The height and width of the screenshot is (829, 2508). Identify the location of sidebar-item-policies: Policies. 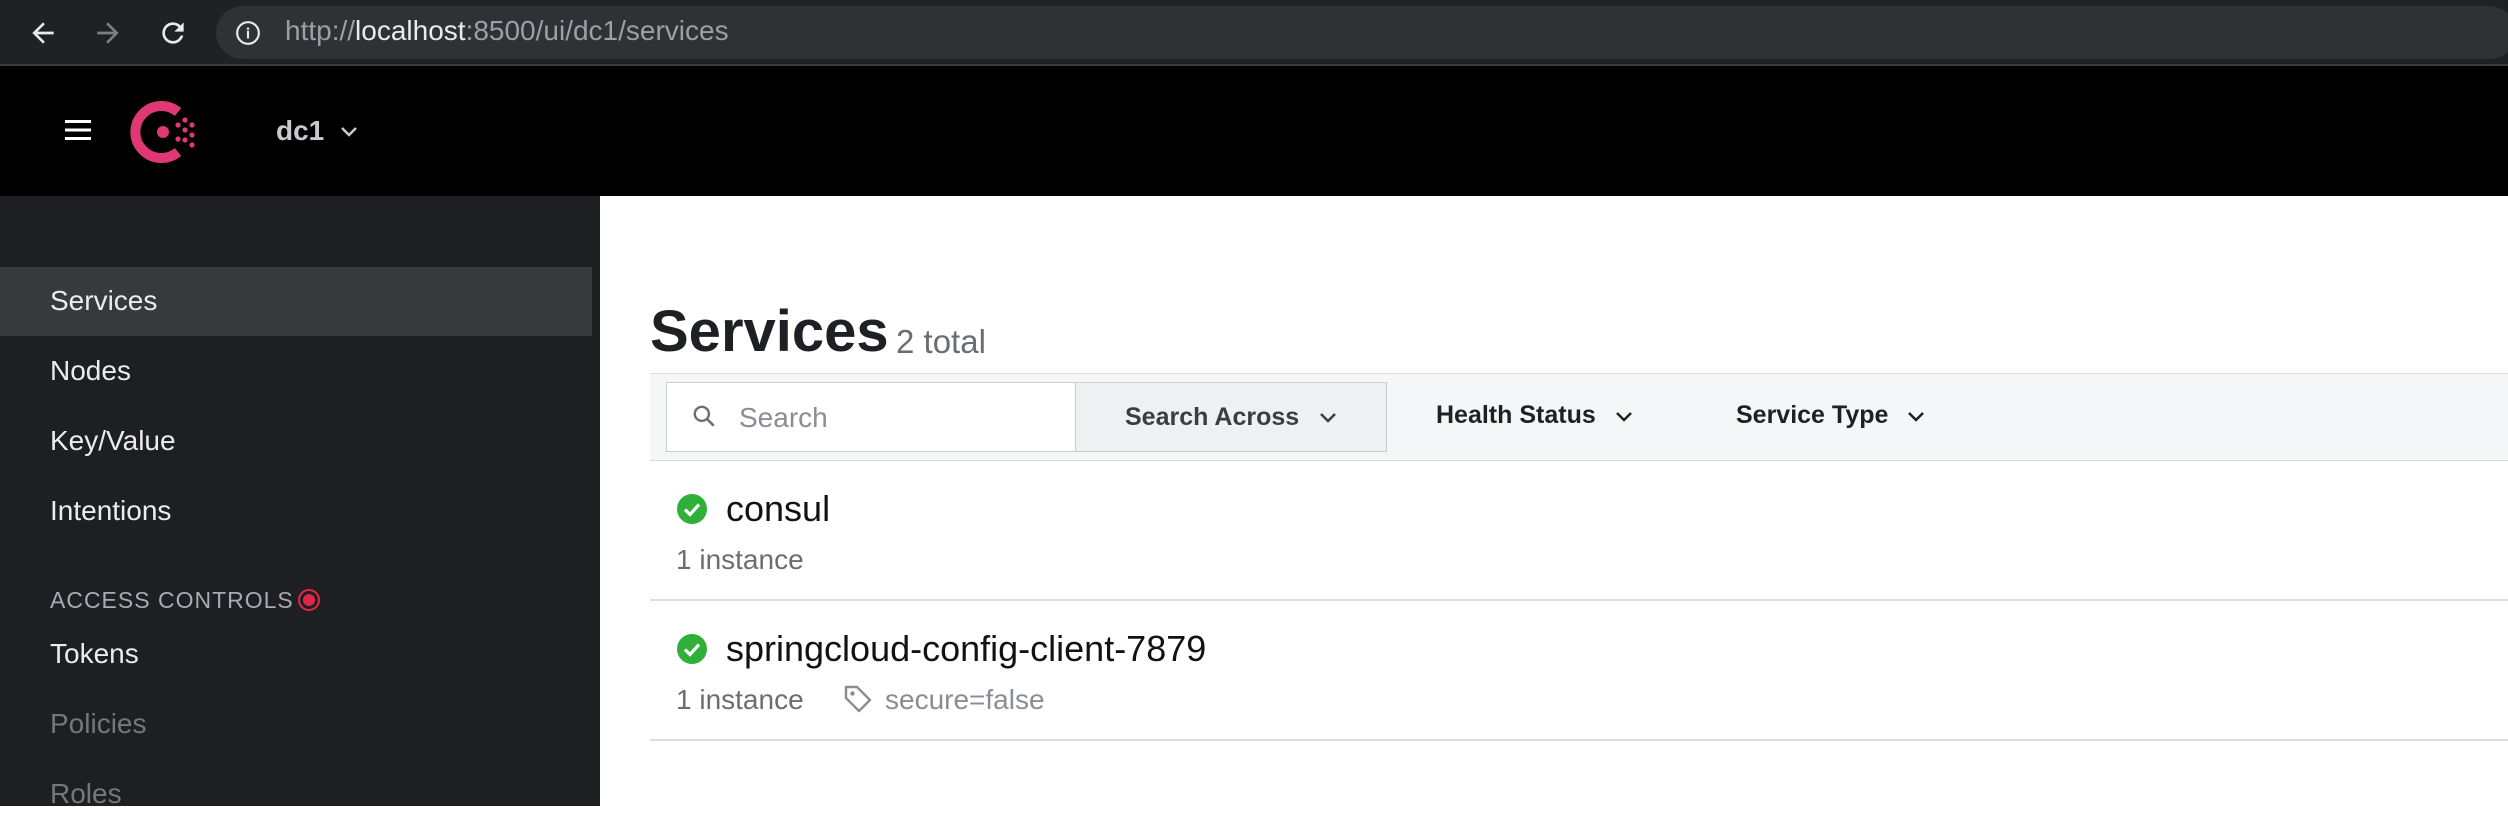
(296, 724).